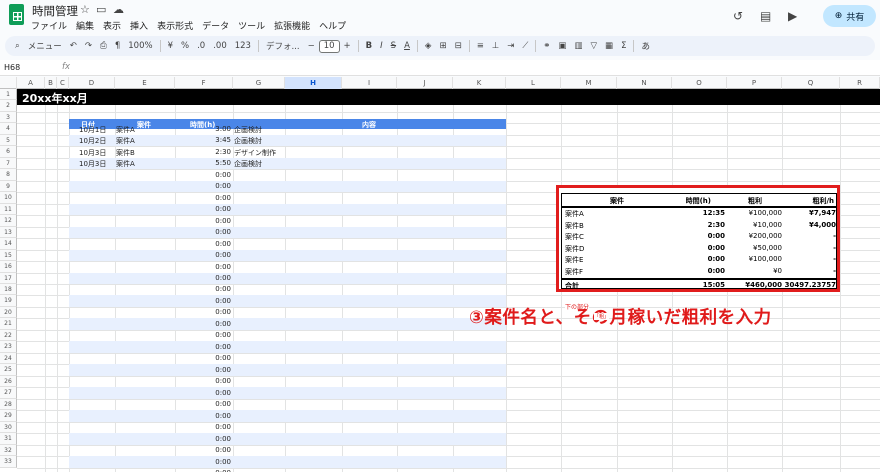 This screenshot has height=472, width=880. Describe the element at coordinates (112, 26) in the screenshot. I see `menu-view: 表示` at that location.